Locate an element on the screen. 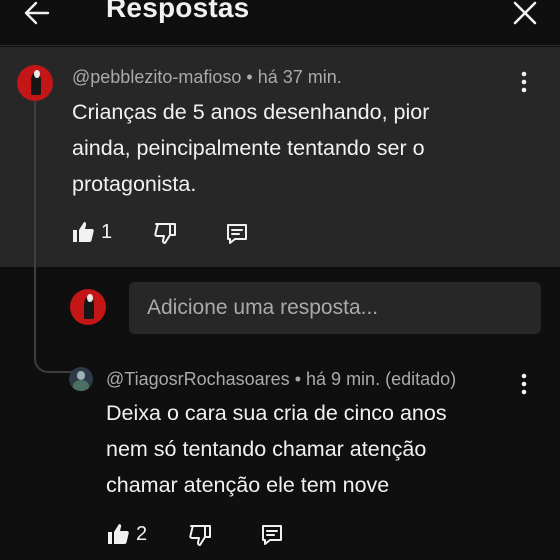 This screenshot has height=560, width=560. comment-text-line: protagonista. is located at coordinates (134, 184).